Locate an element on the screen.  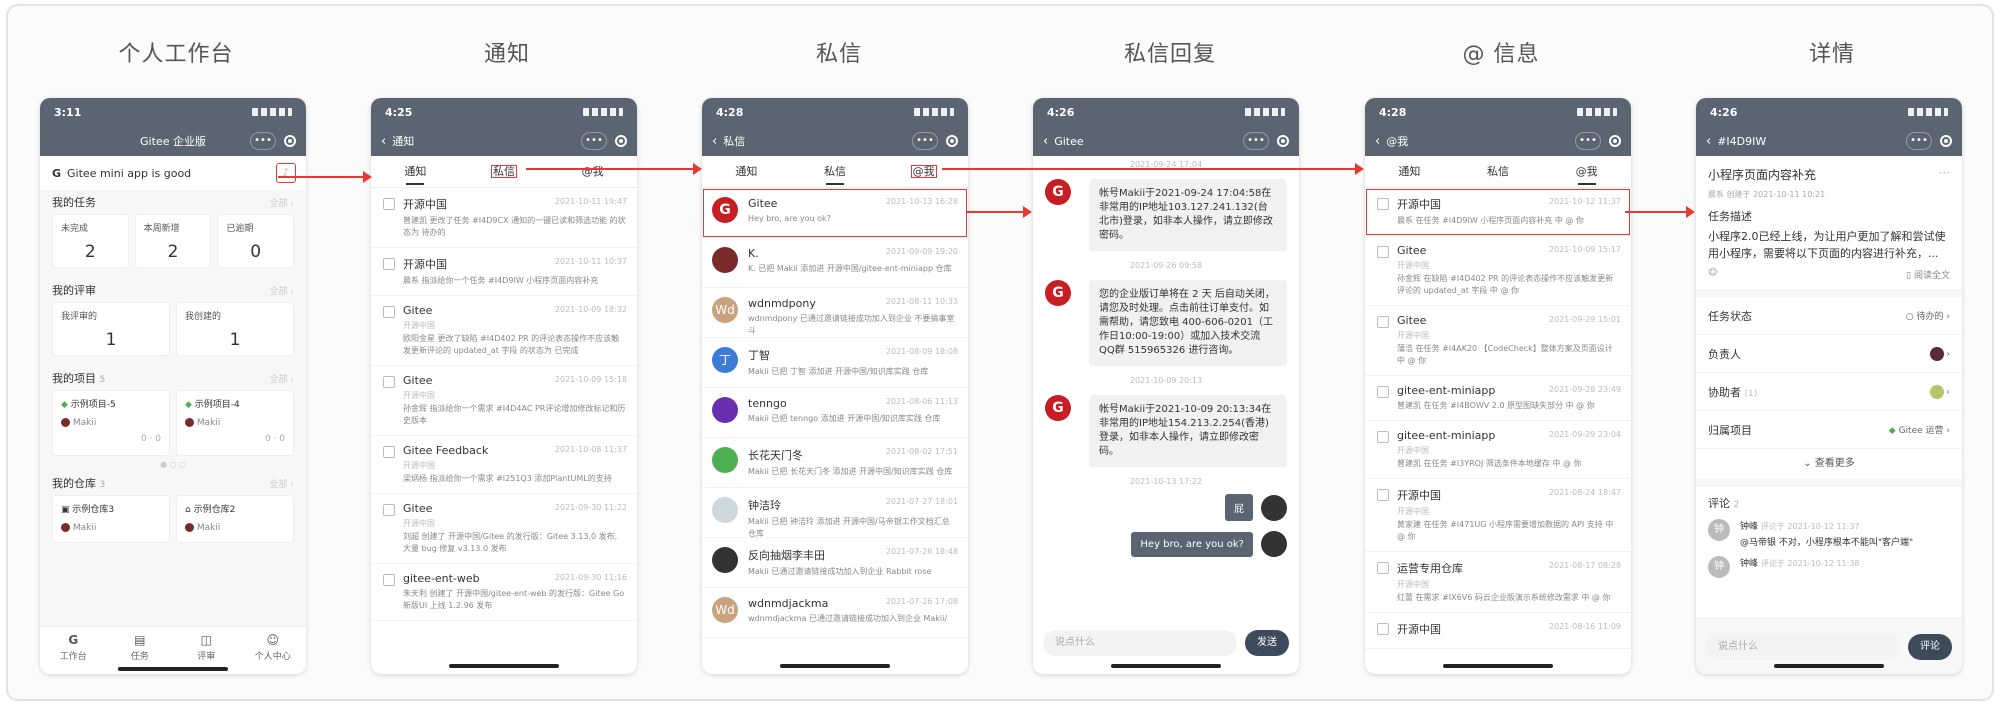
reviews-all-link: 全部 › is located at coordinates (282, 290).